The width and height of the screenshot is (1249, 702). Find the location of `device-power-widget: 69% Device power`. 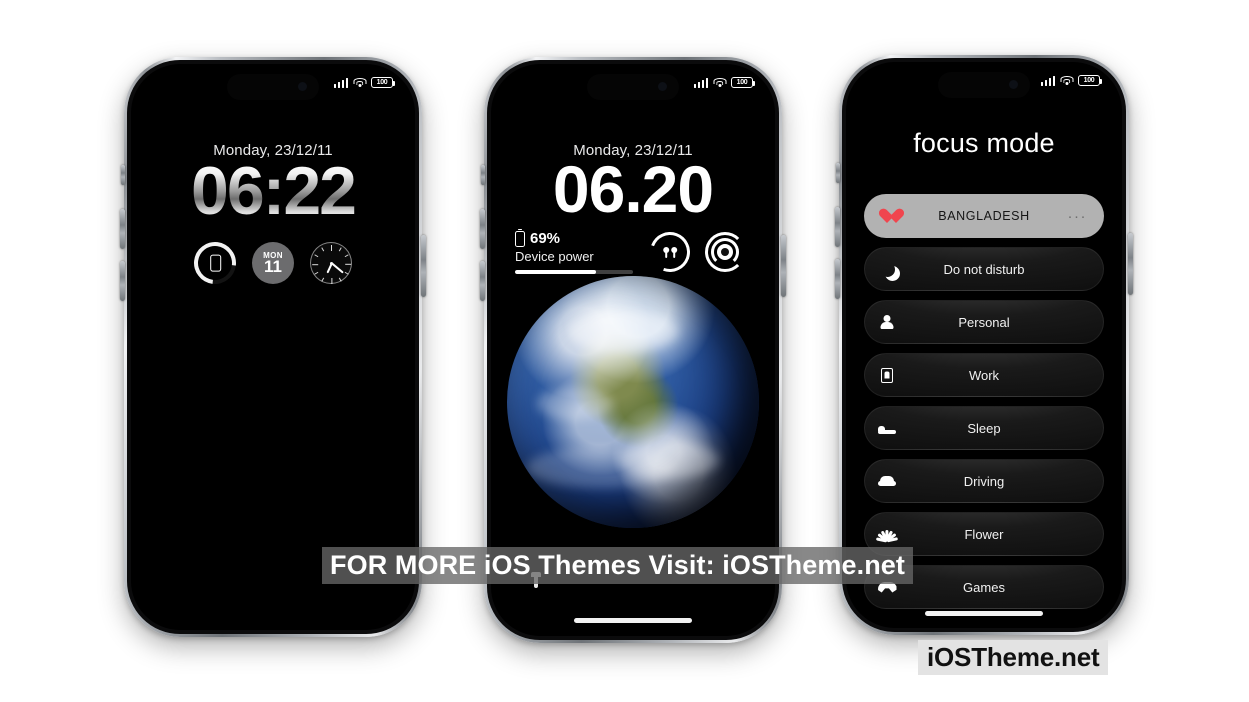

device-power-widget: 69% Device power is located at coordinates (574, 252).